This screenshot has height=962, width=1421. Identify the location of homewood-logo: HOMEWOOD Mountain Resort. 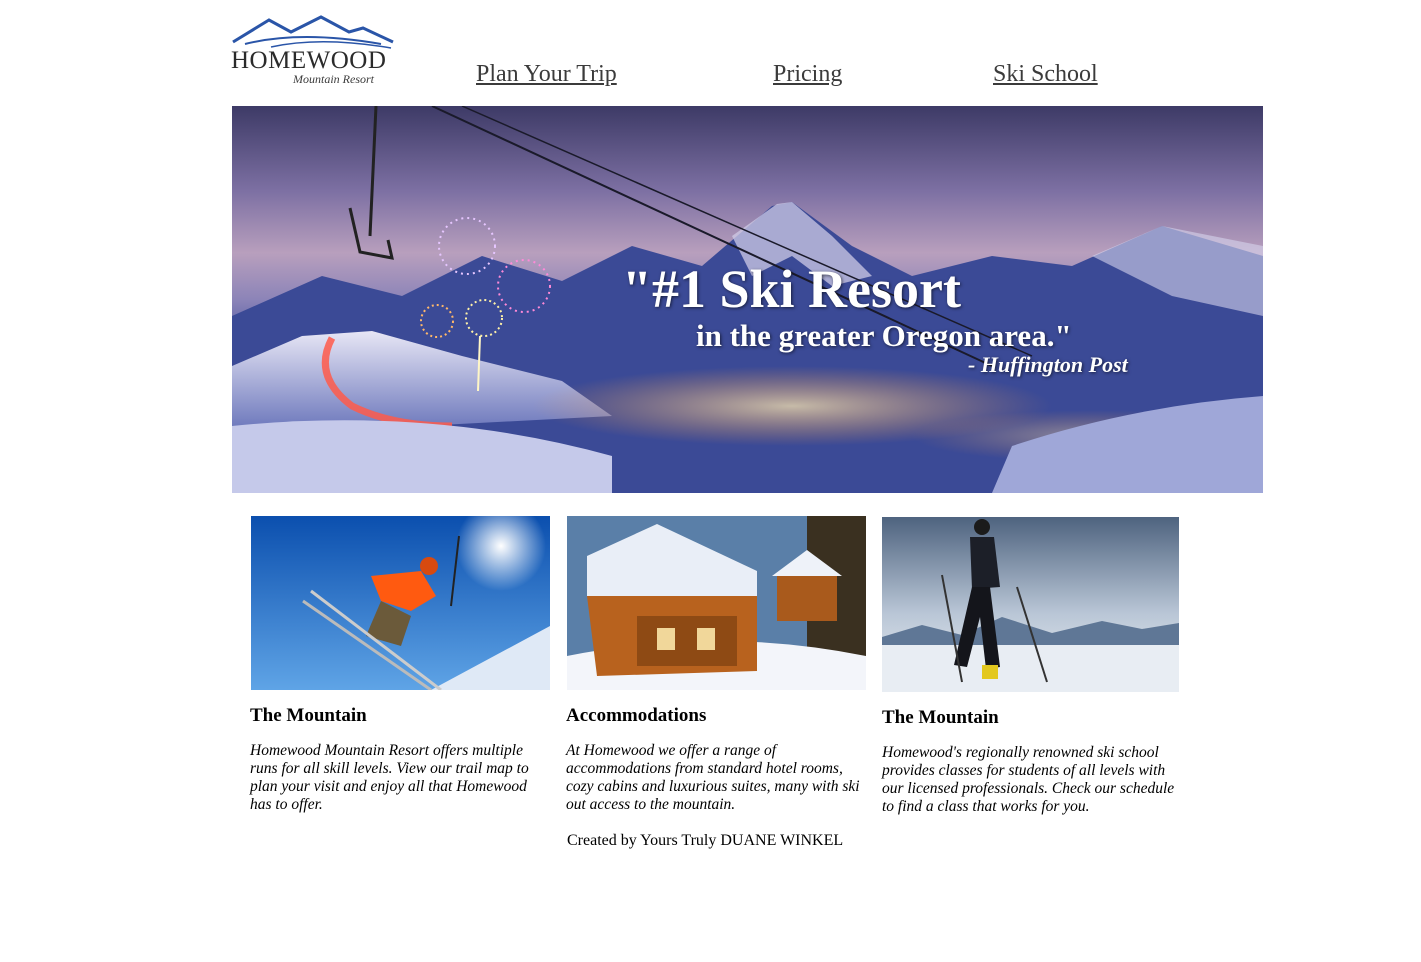
(314, 50).